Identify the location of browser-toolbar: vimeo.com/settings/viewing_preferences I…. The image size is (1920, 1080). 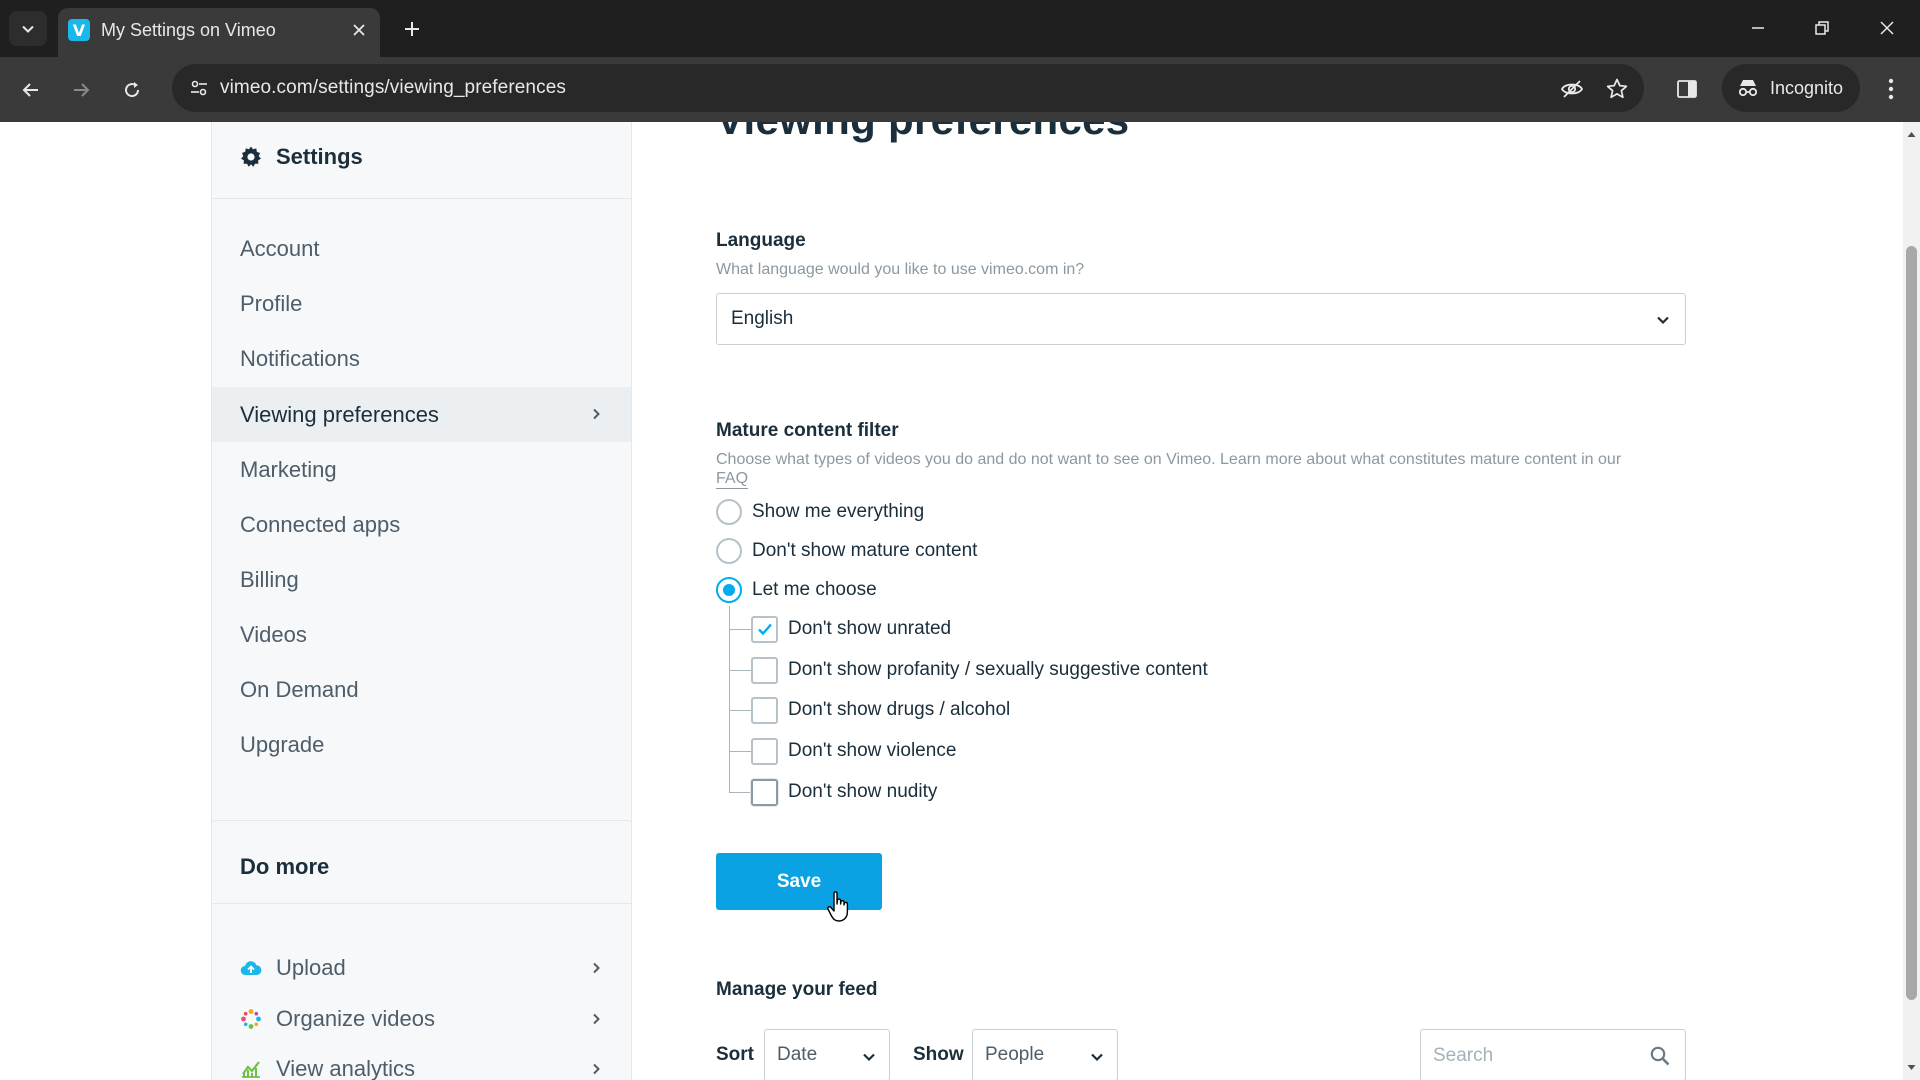
(960, 89).